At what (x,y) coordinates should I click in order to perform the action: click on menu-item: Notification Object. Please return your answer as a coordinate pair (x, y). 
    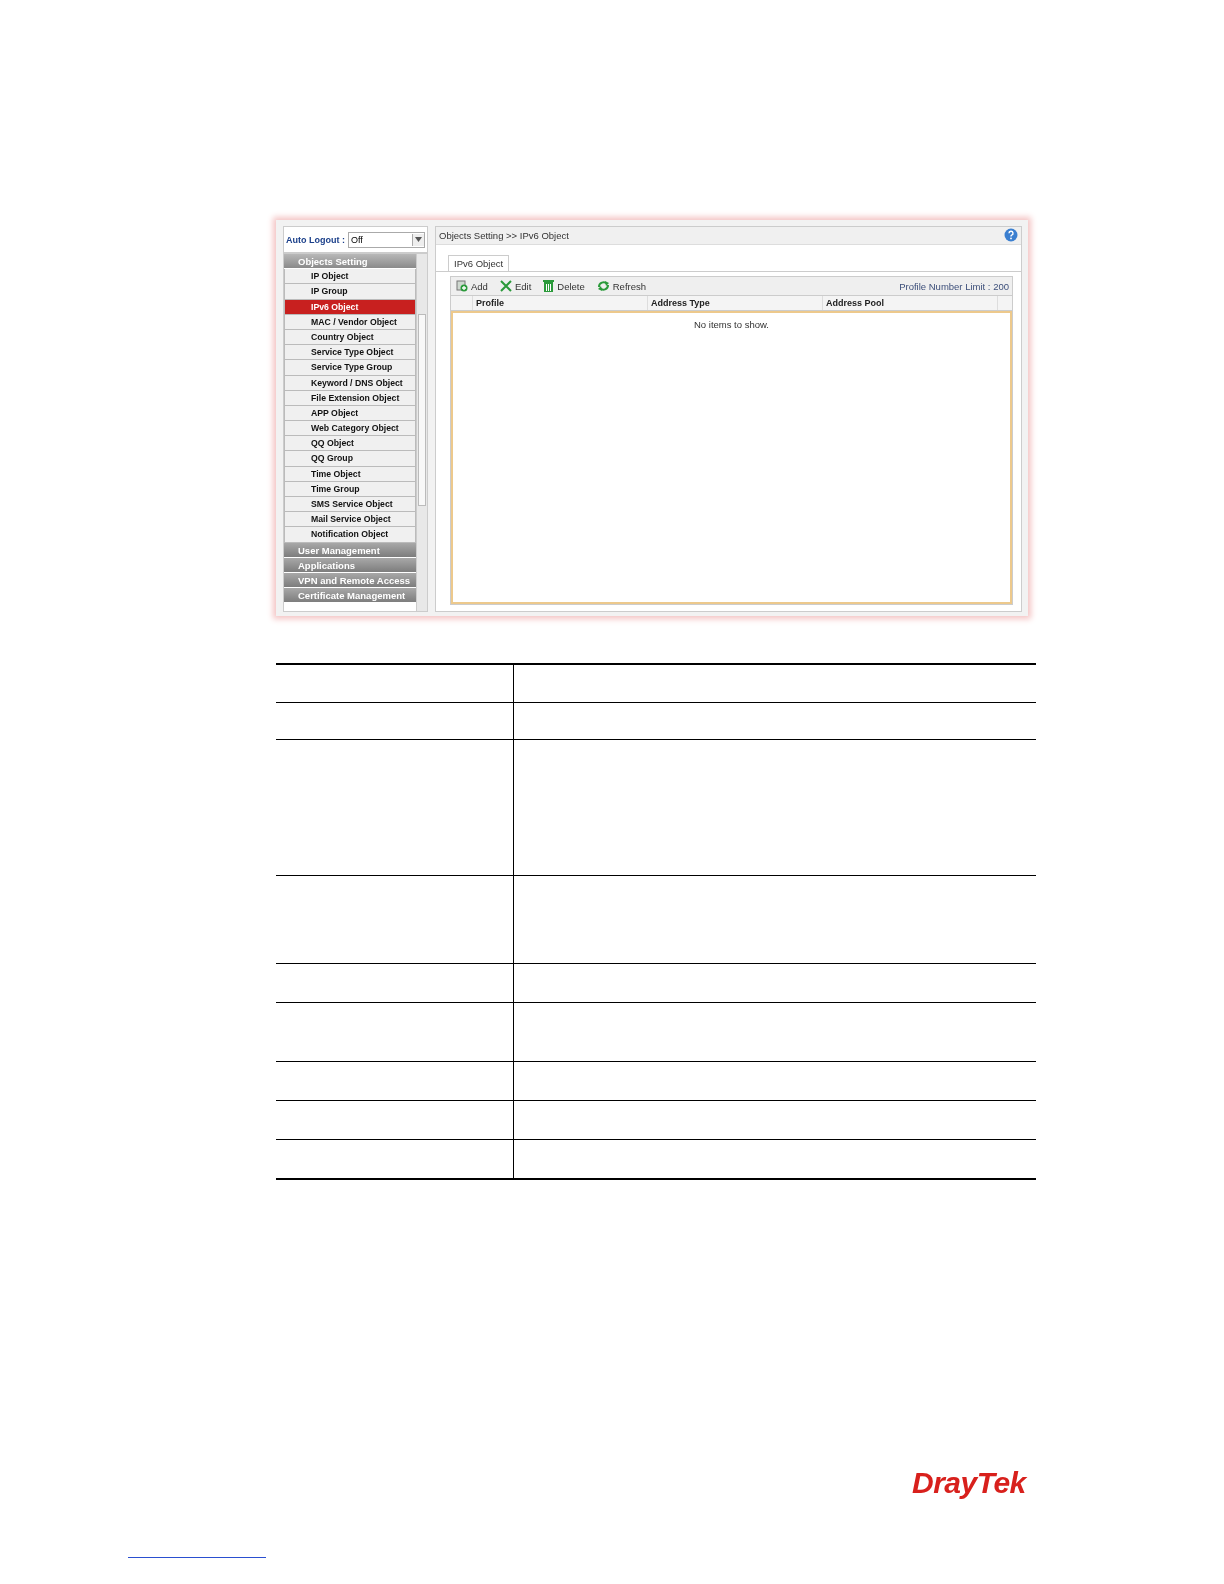
    Looking at the image, I should click on (350, 535).